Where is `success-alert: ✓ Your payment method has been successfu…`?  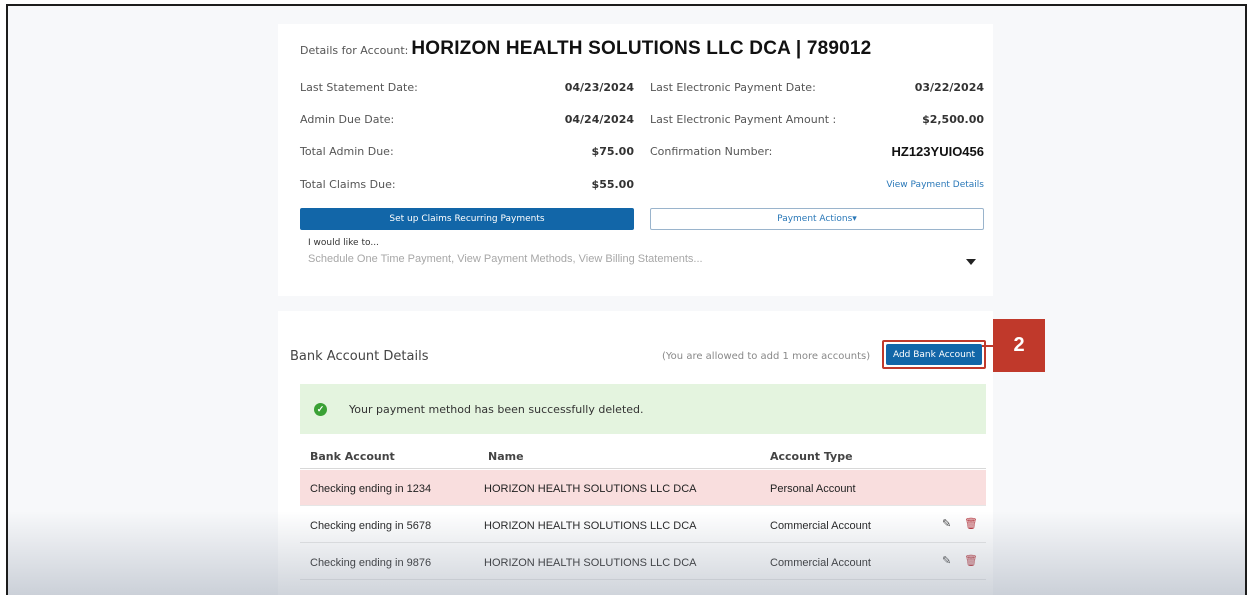 success-alert: ✓ Your payment method has been successfu… is located at coordinates (643, 409).